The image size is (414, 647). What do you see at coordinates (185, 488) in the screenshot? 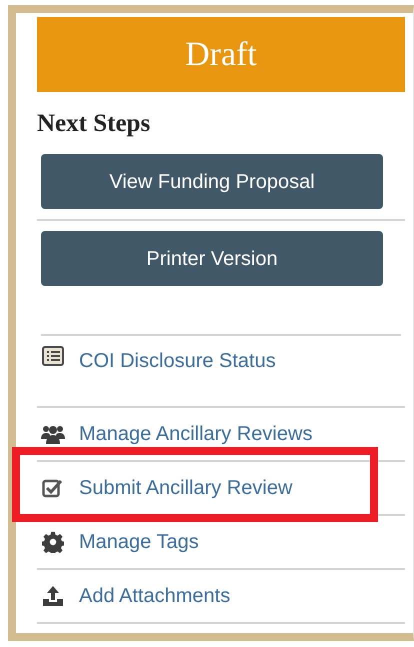
I see `action-link: Submit Ancillary Review` at bounding box center [185, 488].